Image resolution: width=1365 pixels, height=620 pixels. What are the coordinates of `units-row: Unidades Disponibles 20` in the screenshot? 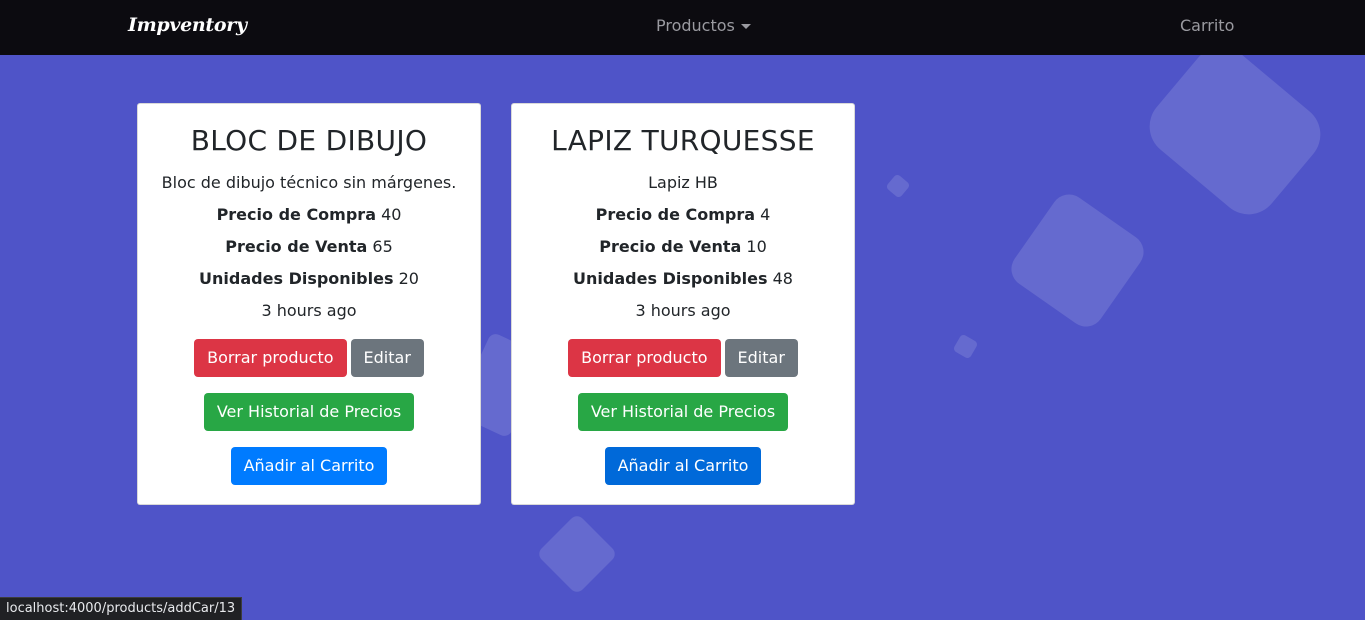 It's located at (309, 278).